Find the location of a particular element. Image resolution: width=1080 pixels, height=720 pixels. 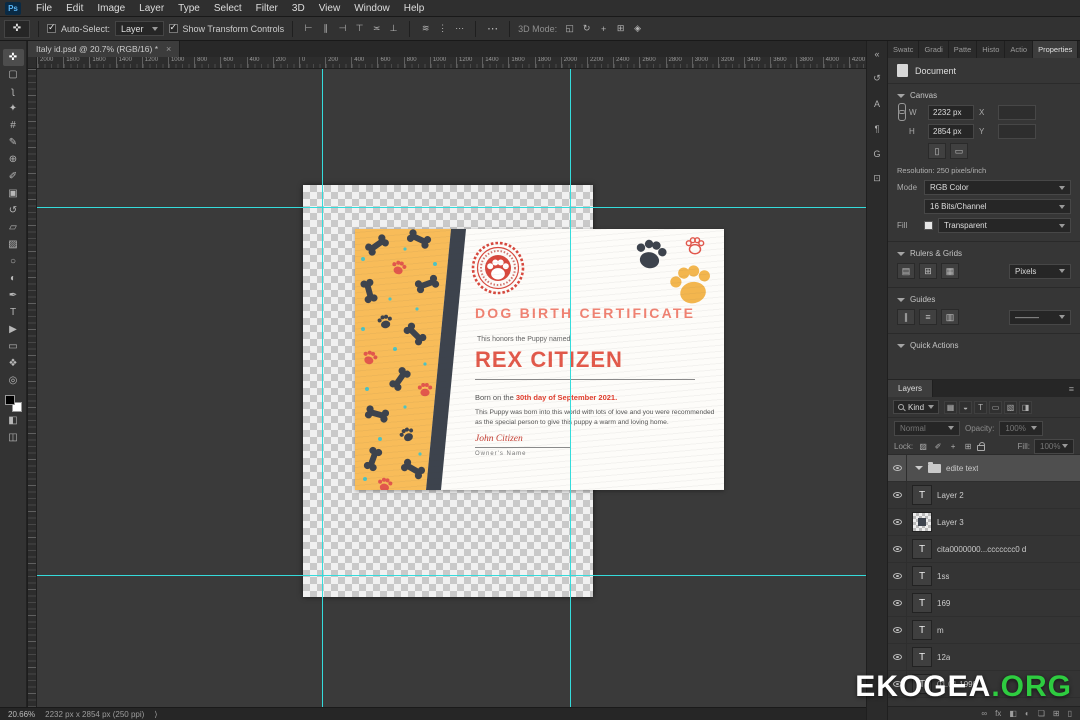

horizontal-guide is located at coordinates (451, 207).